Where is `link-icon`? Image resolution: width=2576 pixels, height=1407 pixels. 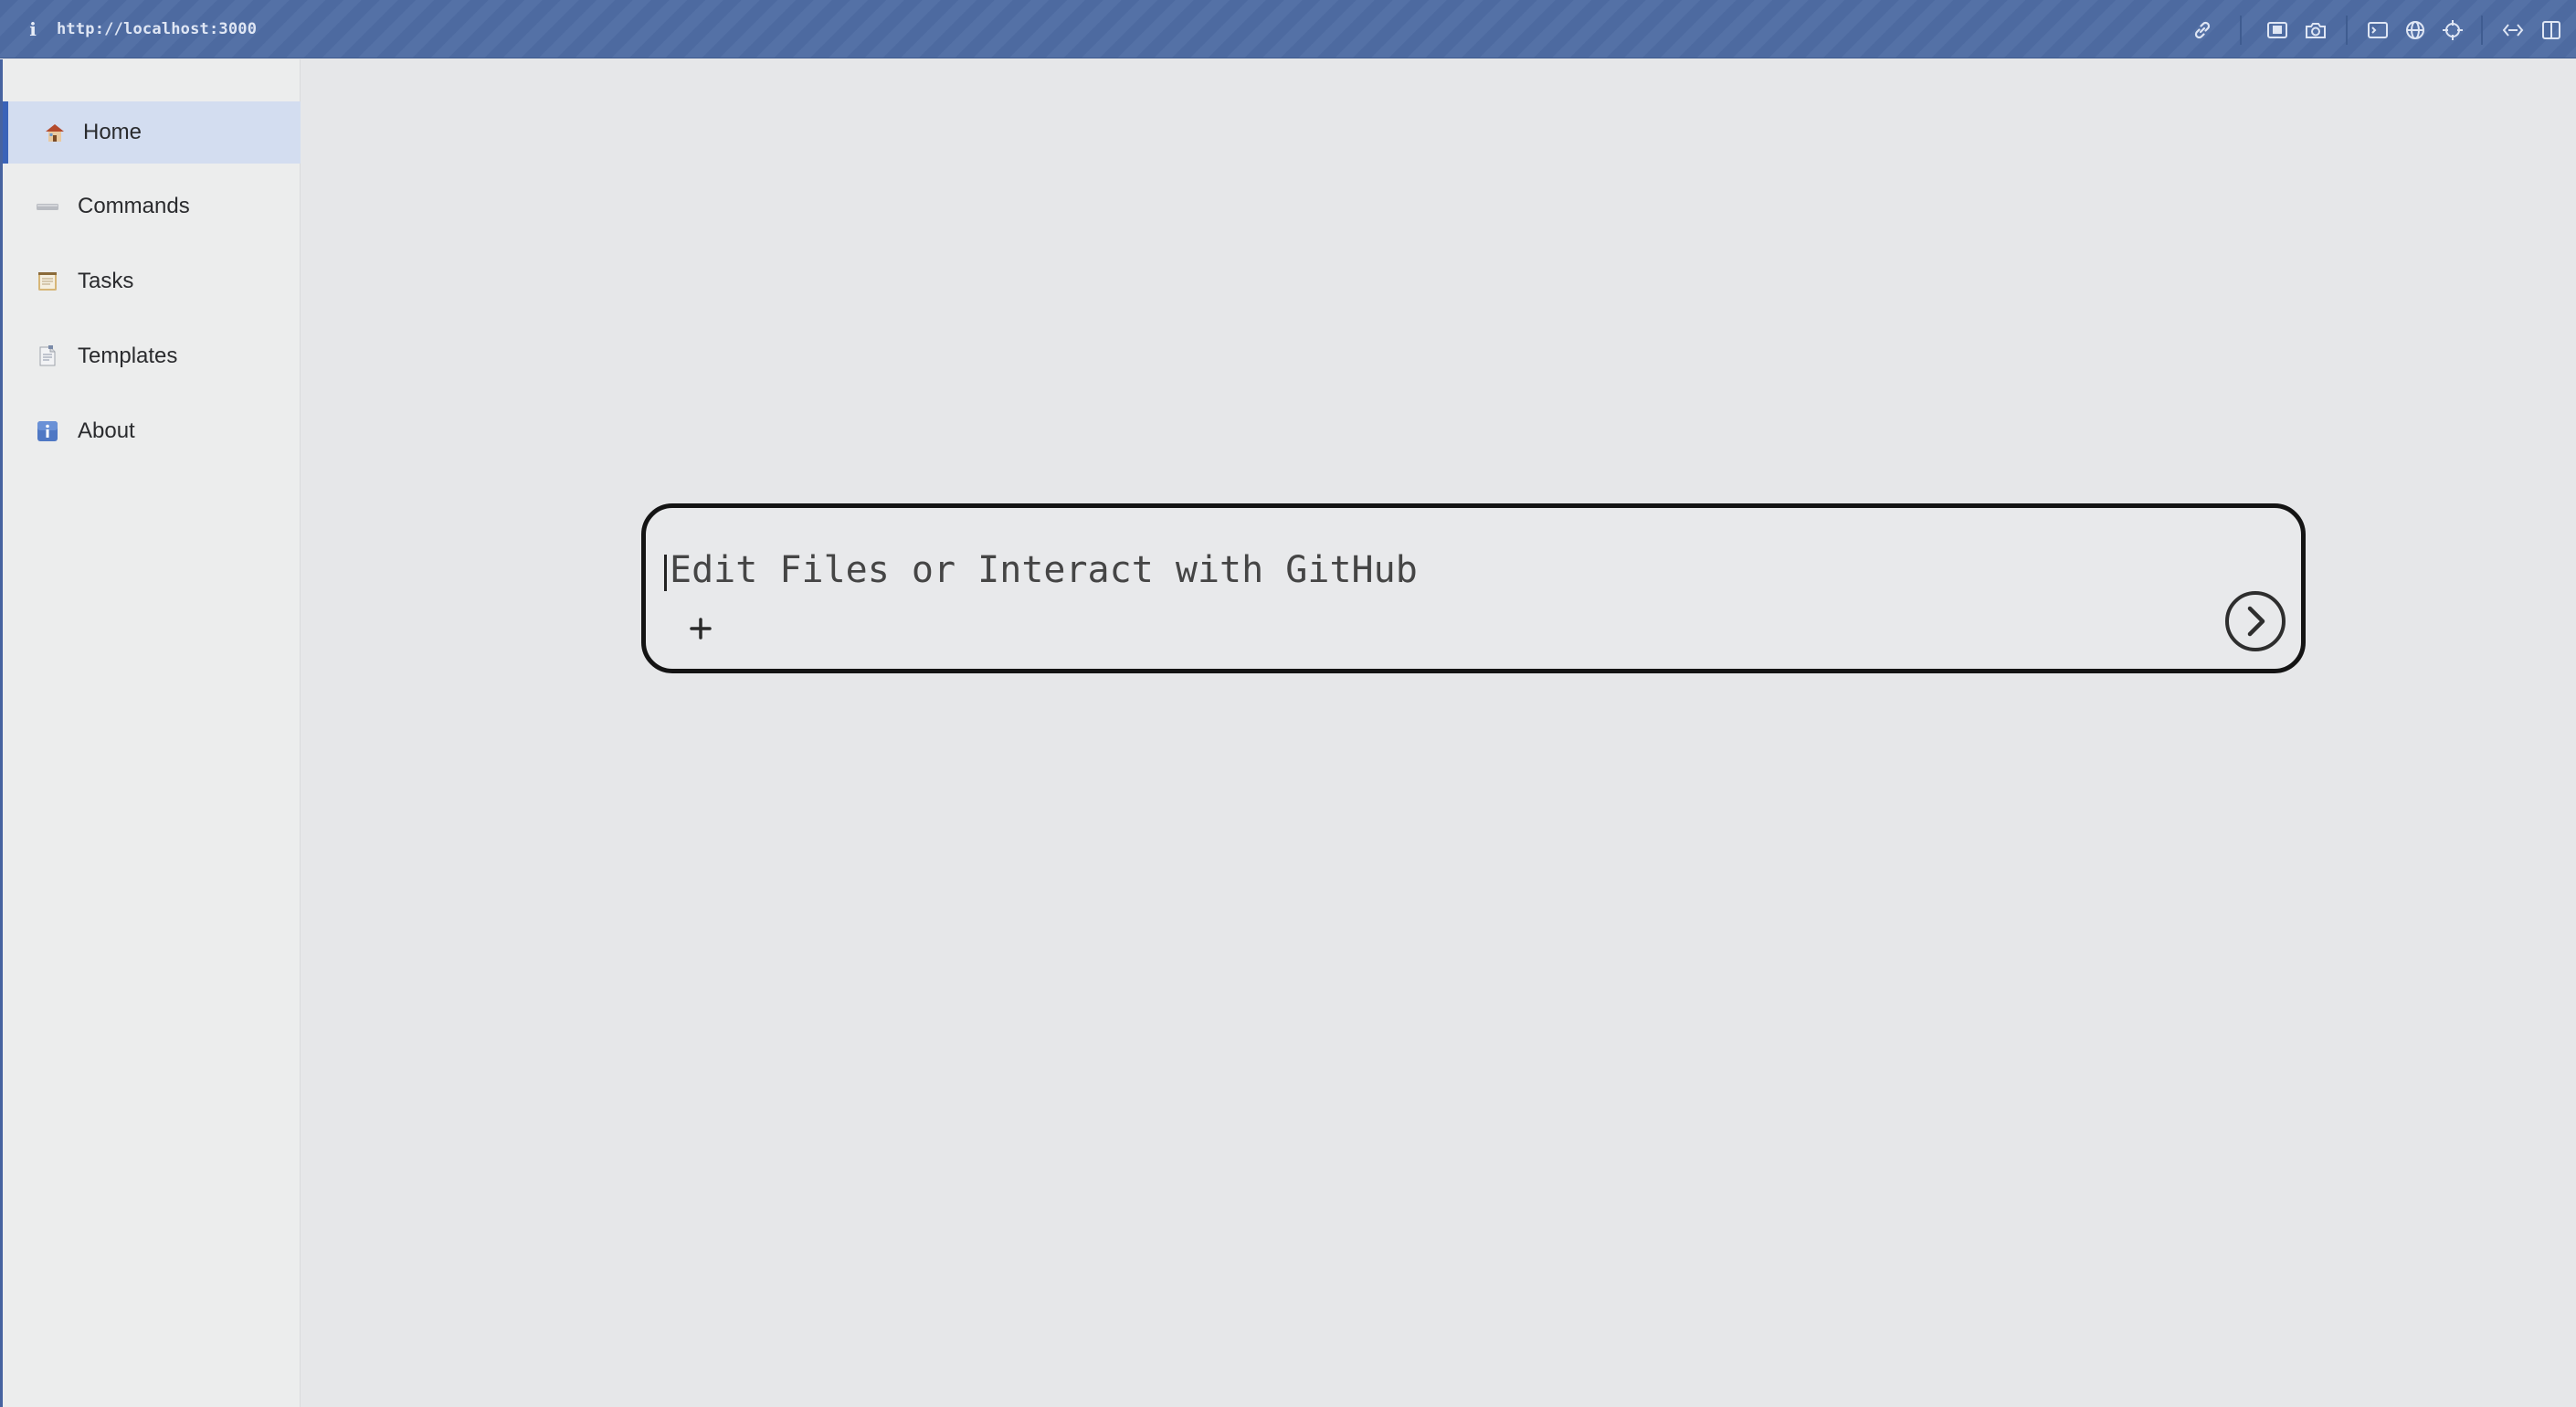
link-icon is located at coordinates (2202, 30).